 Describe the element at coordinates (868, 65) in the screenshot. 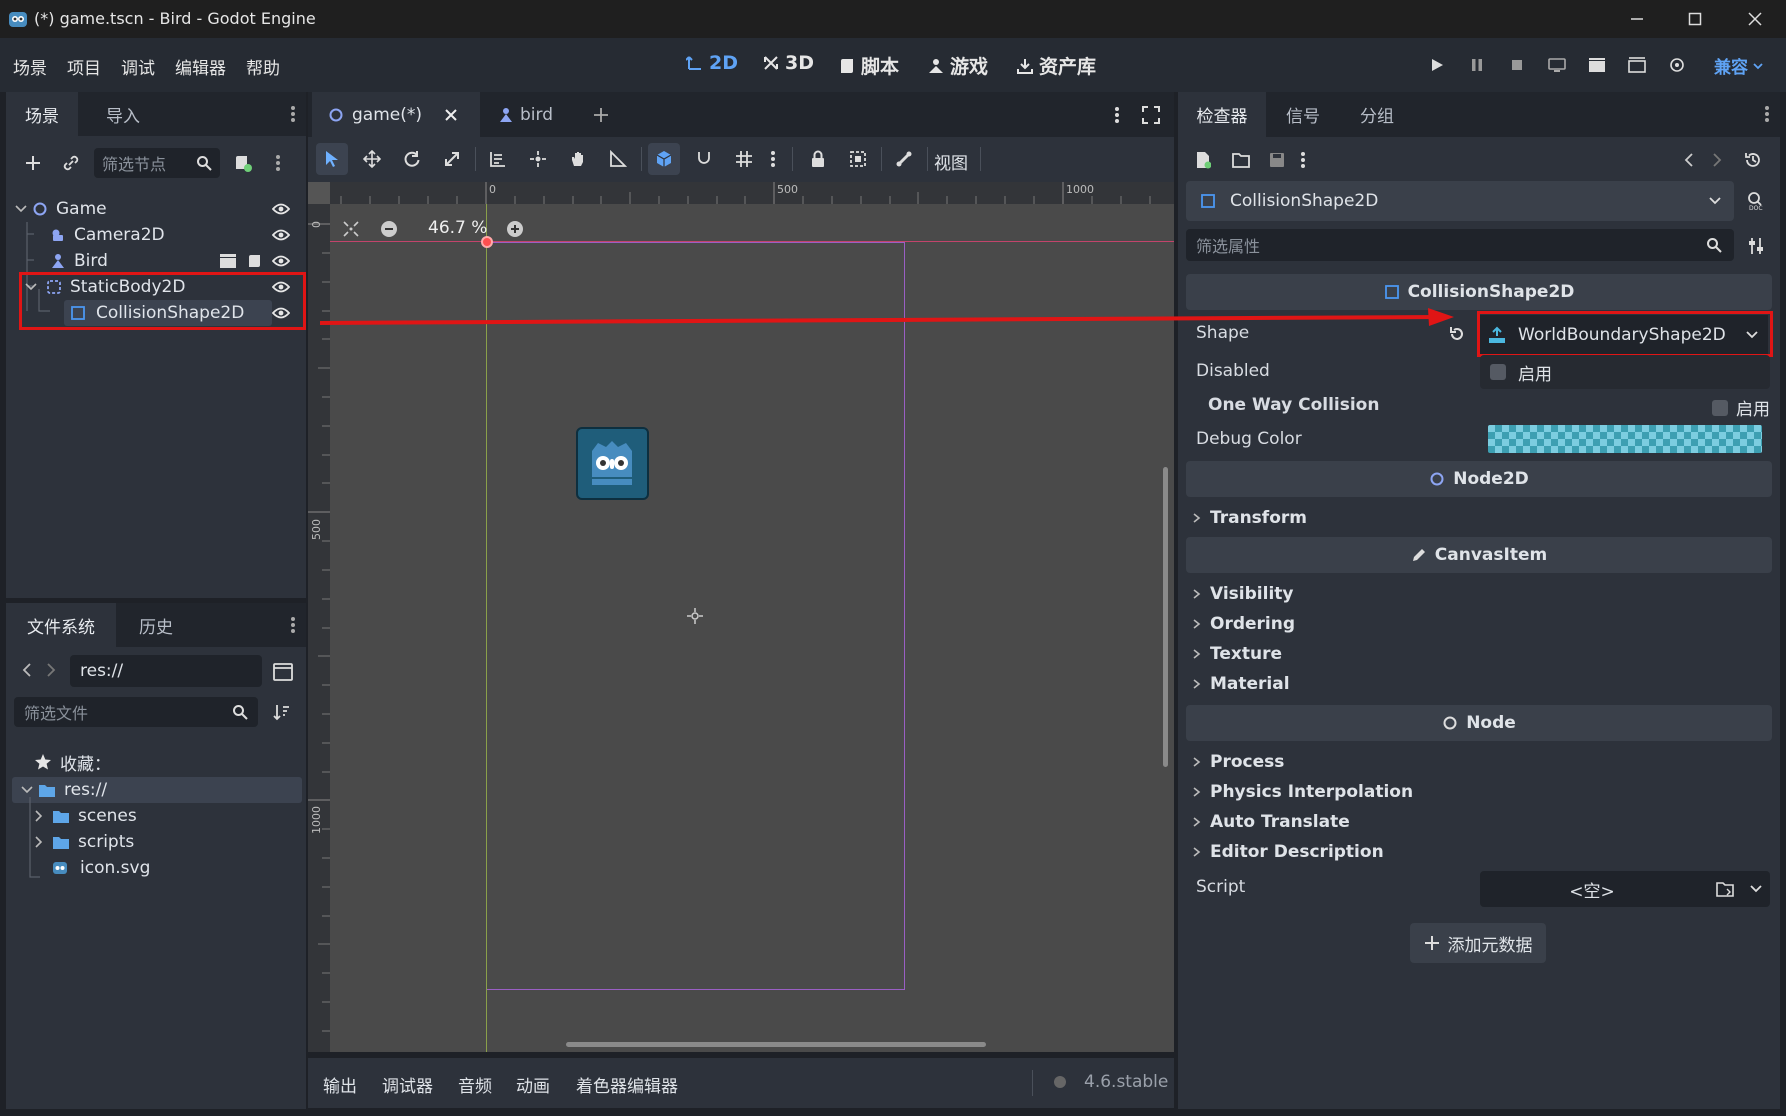

I see `workspace-script-button: 脚本` at that location.